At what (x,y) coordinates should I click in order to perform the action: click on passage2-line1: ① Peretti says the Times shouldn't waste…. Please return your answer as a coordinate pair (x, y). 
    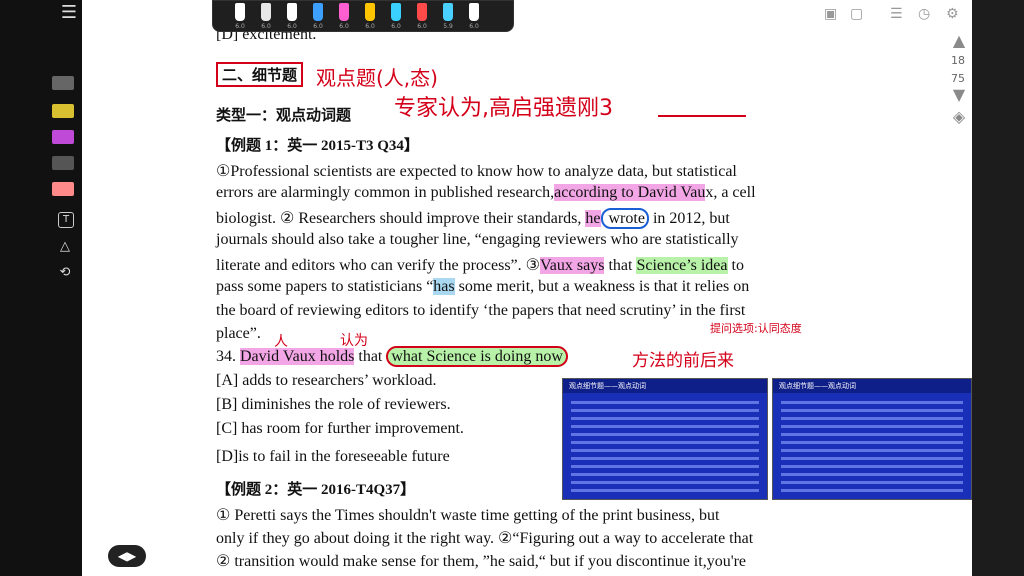
    Looking at the image, I should click on (468, 515).